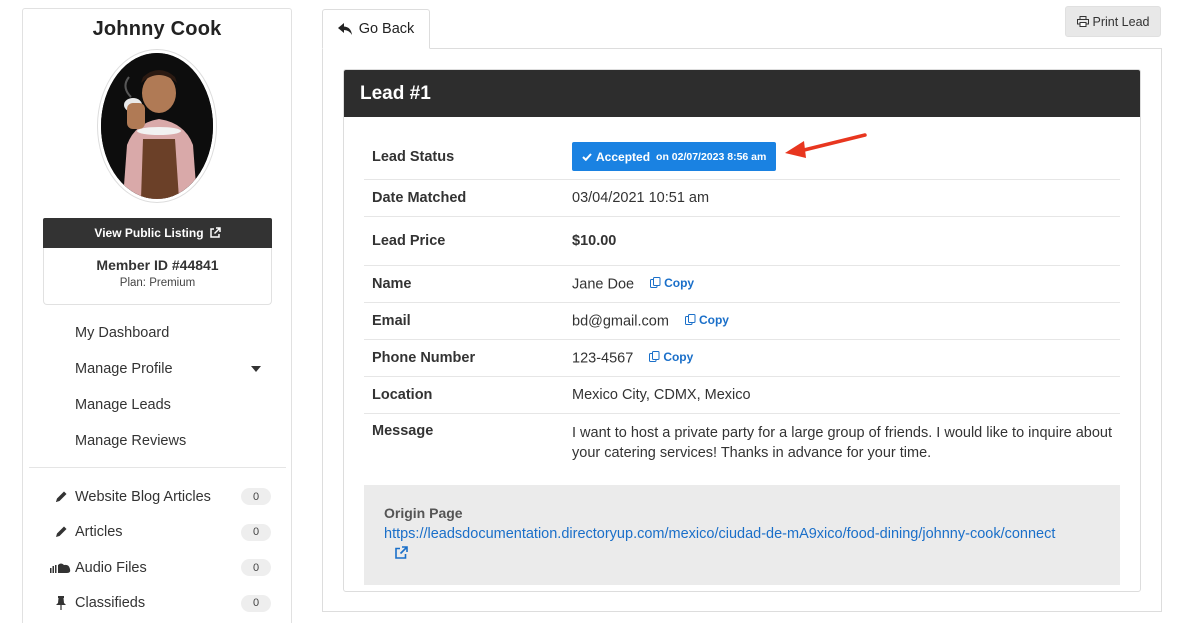 The image size is (1180, 623). What do you see at coordinates (419, 198) in the screenshot?
I see `date-matched-label: Date Matched` at bounding box center [419, 198].